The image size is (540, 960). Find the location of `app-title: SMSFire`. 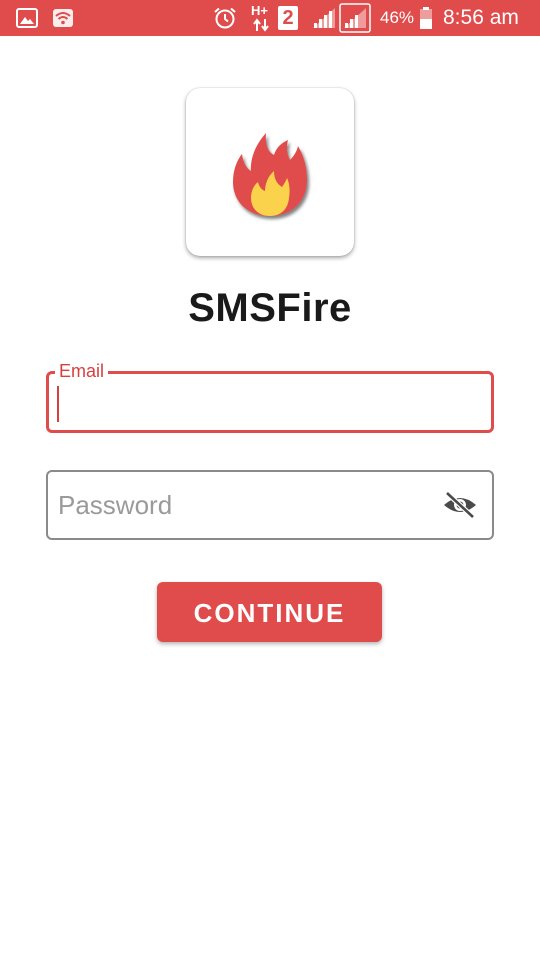

app-title: SMSFire is located at coordinates (270, 308).